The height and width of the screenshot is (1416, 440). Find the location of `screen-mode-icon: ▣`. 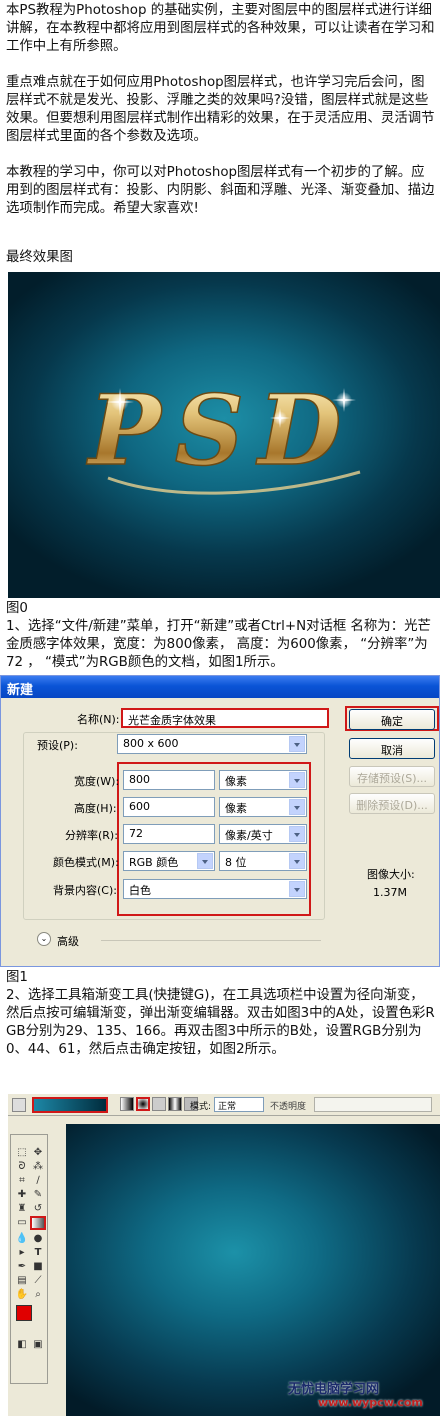

screen-mode-icon: ▣ is located at coordinates (38, 1345).